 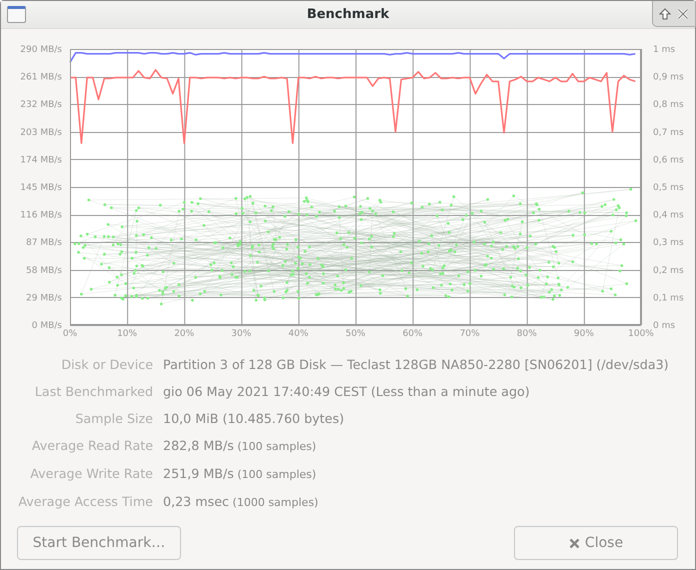 What do you see at coordinates (241, 334) in the screenshot?
I see `x-axis-label: 30%` at bounding box center [241, 334].